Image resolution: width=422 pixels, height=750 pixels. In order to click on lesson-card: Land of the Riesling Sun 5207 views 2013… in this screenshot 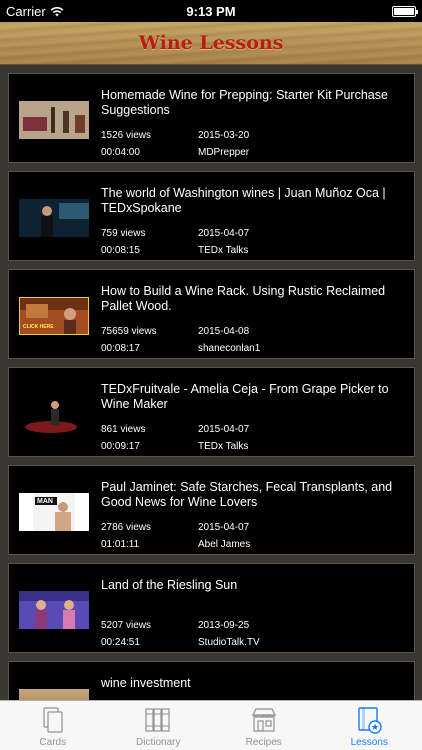, I will do `click(211, 608)`.